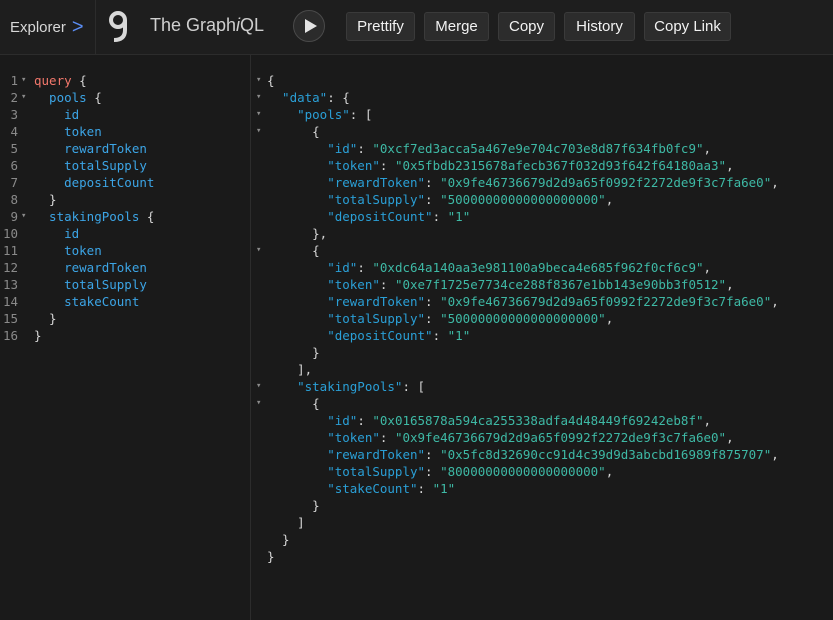 This screenshot has height=620, width=833. I want to click on query-line: stakingPools {, so click(94, 216).